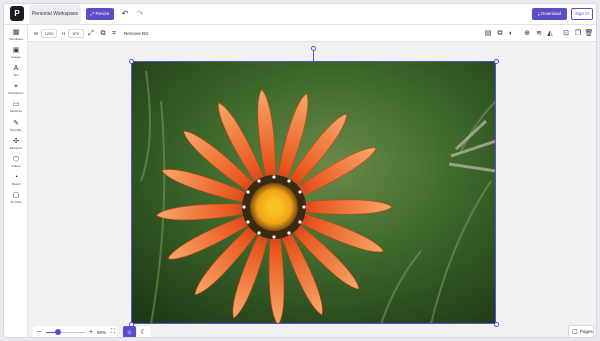  I want to click on sidebar-item-brand: ◔ Brand, so click(16, 181).